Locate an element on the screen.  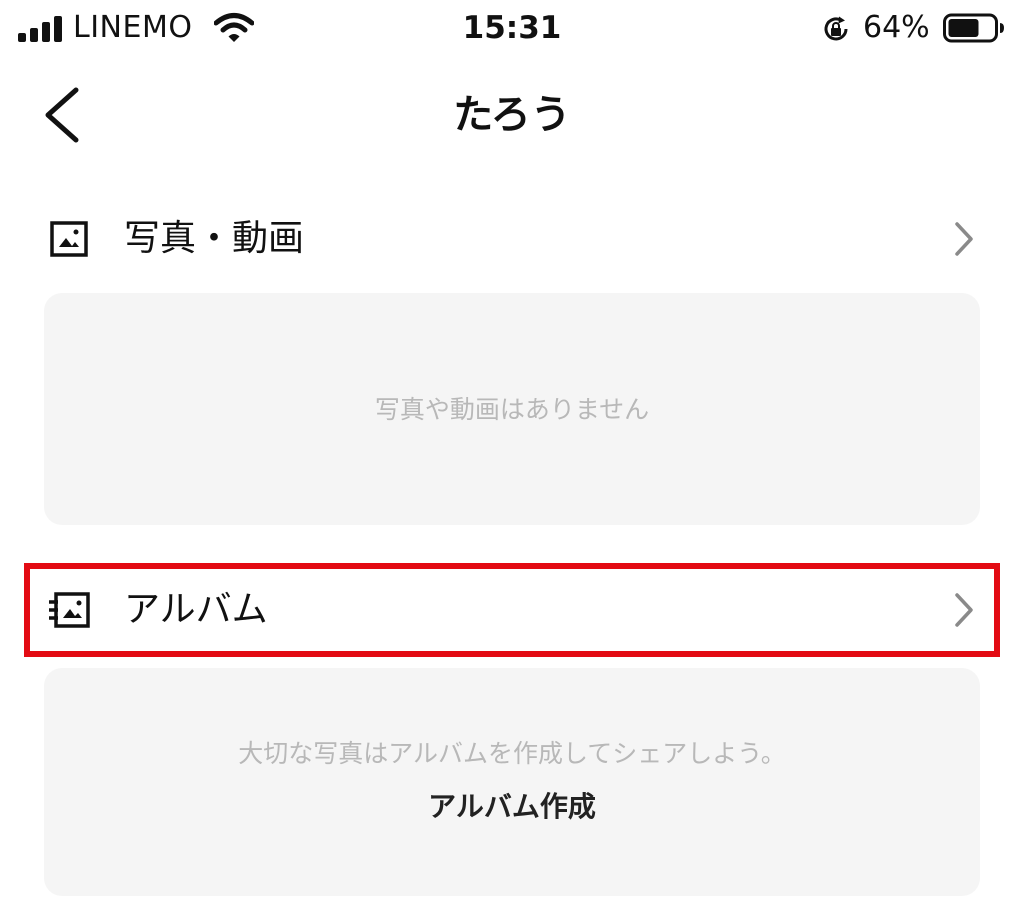
photo-icon is located at coordinates (69, 239).